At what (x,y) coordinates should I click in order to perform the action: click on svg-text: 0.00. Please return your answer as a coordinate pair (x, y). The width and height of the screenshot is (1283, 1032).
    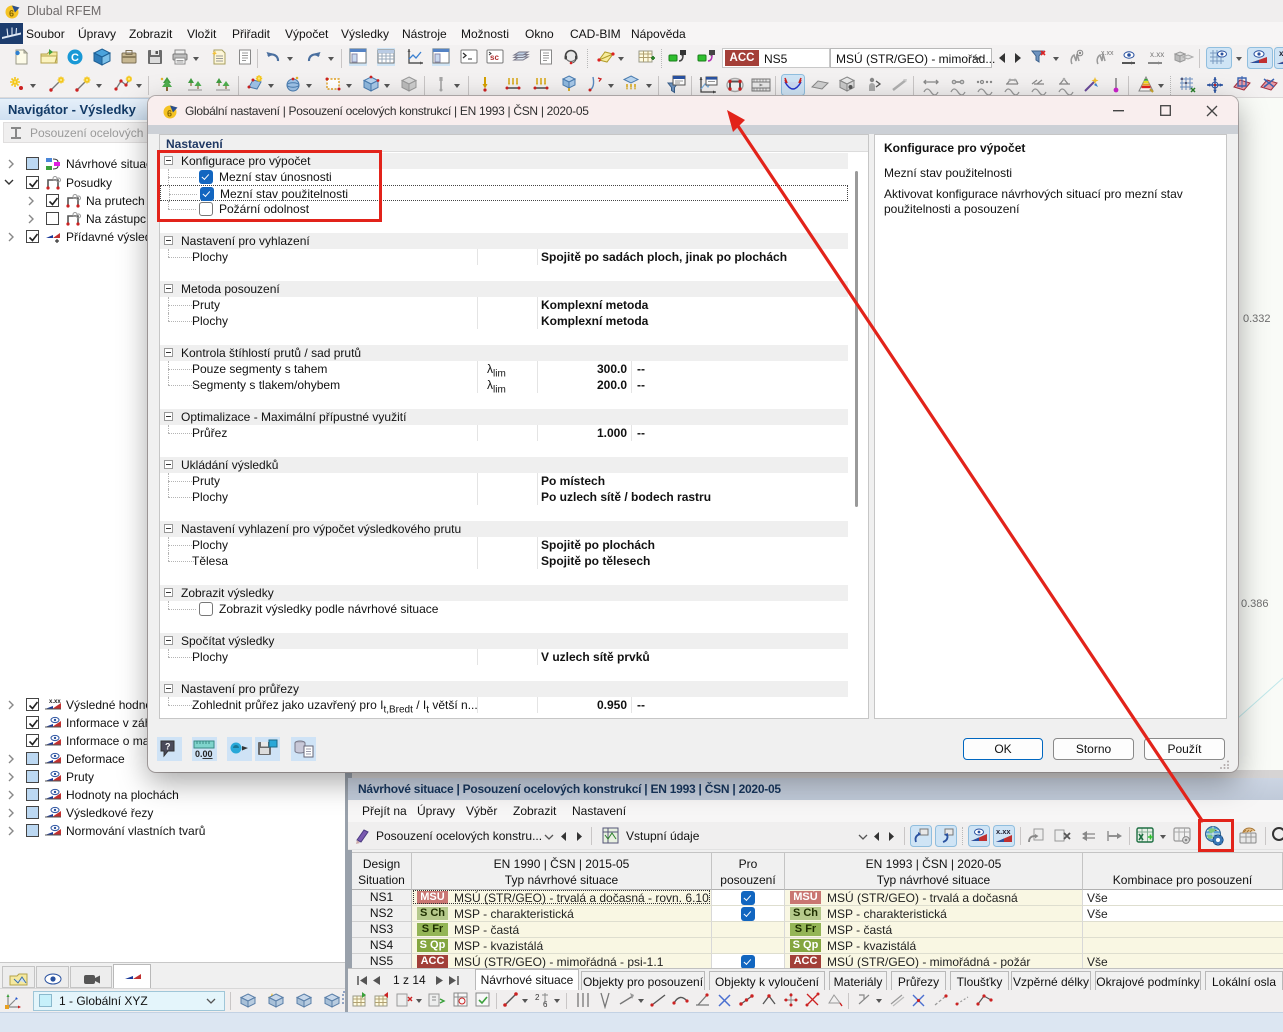
    Looking at the image, I should click on (204, 754).